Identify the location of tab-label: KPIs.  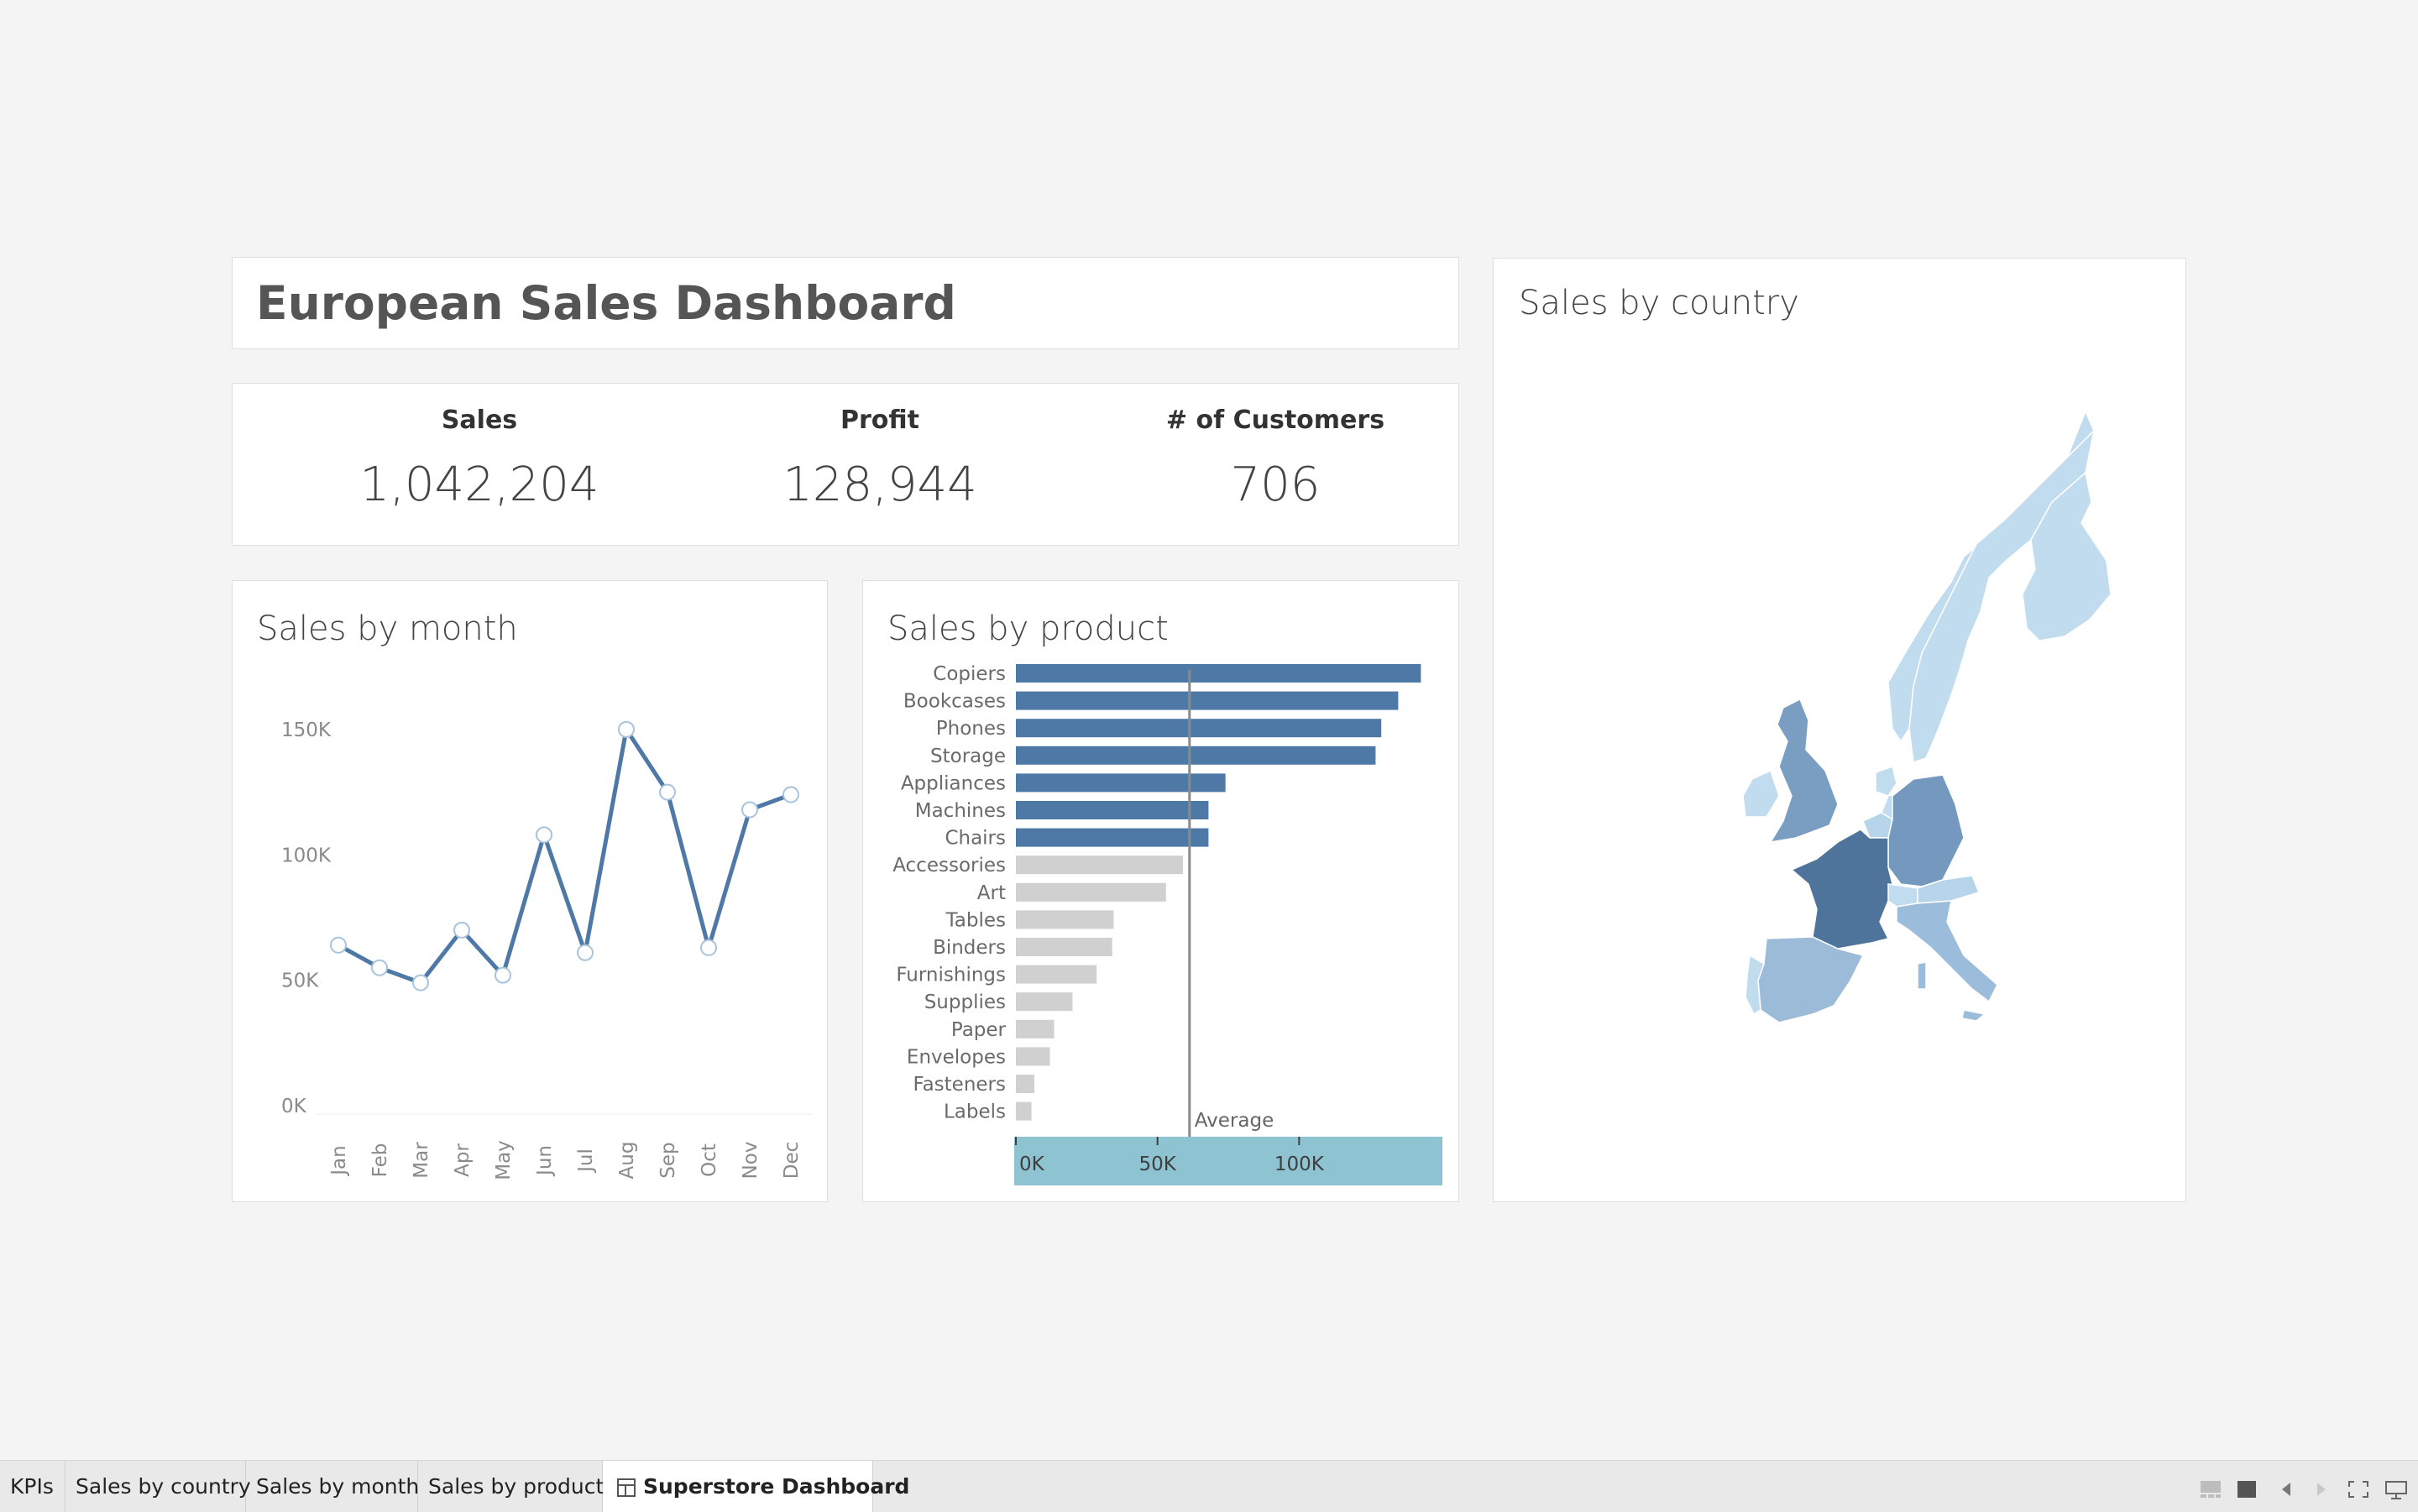
(32, 1486).